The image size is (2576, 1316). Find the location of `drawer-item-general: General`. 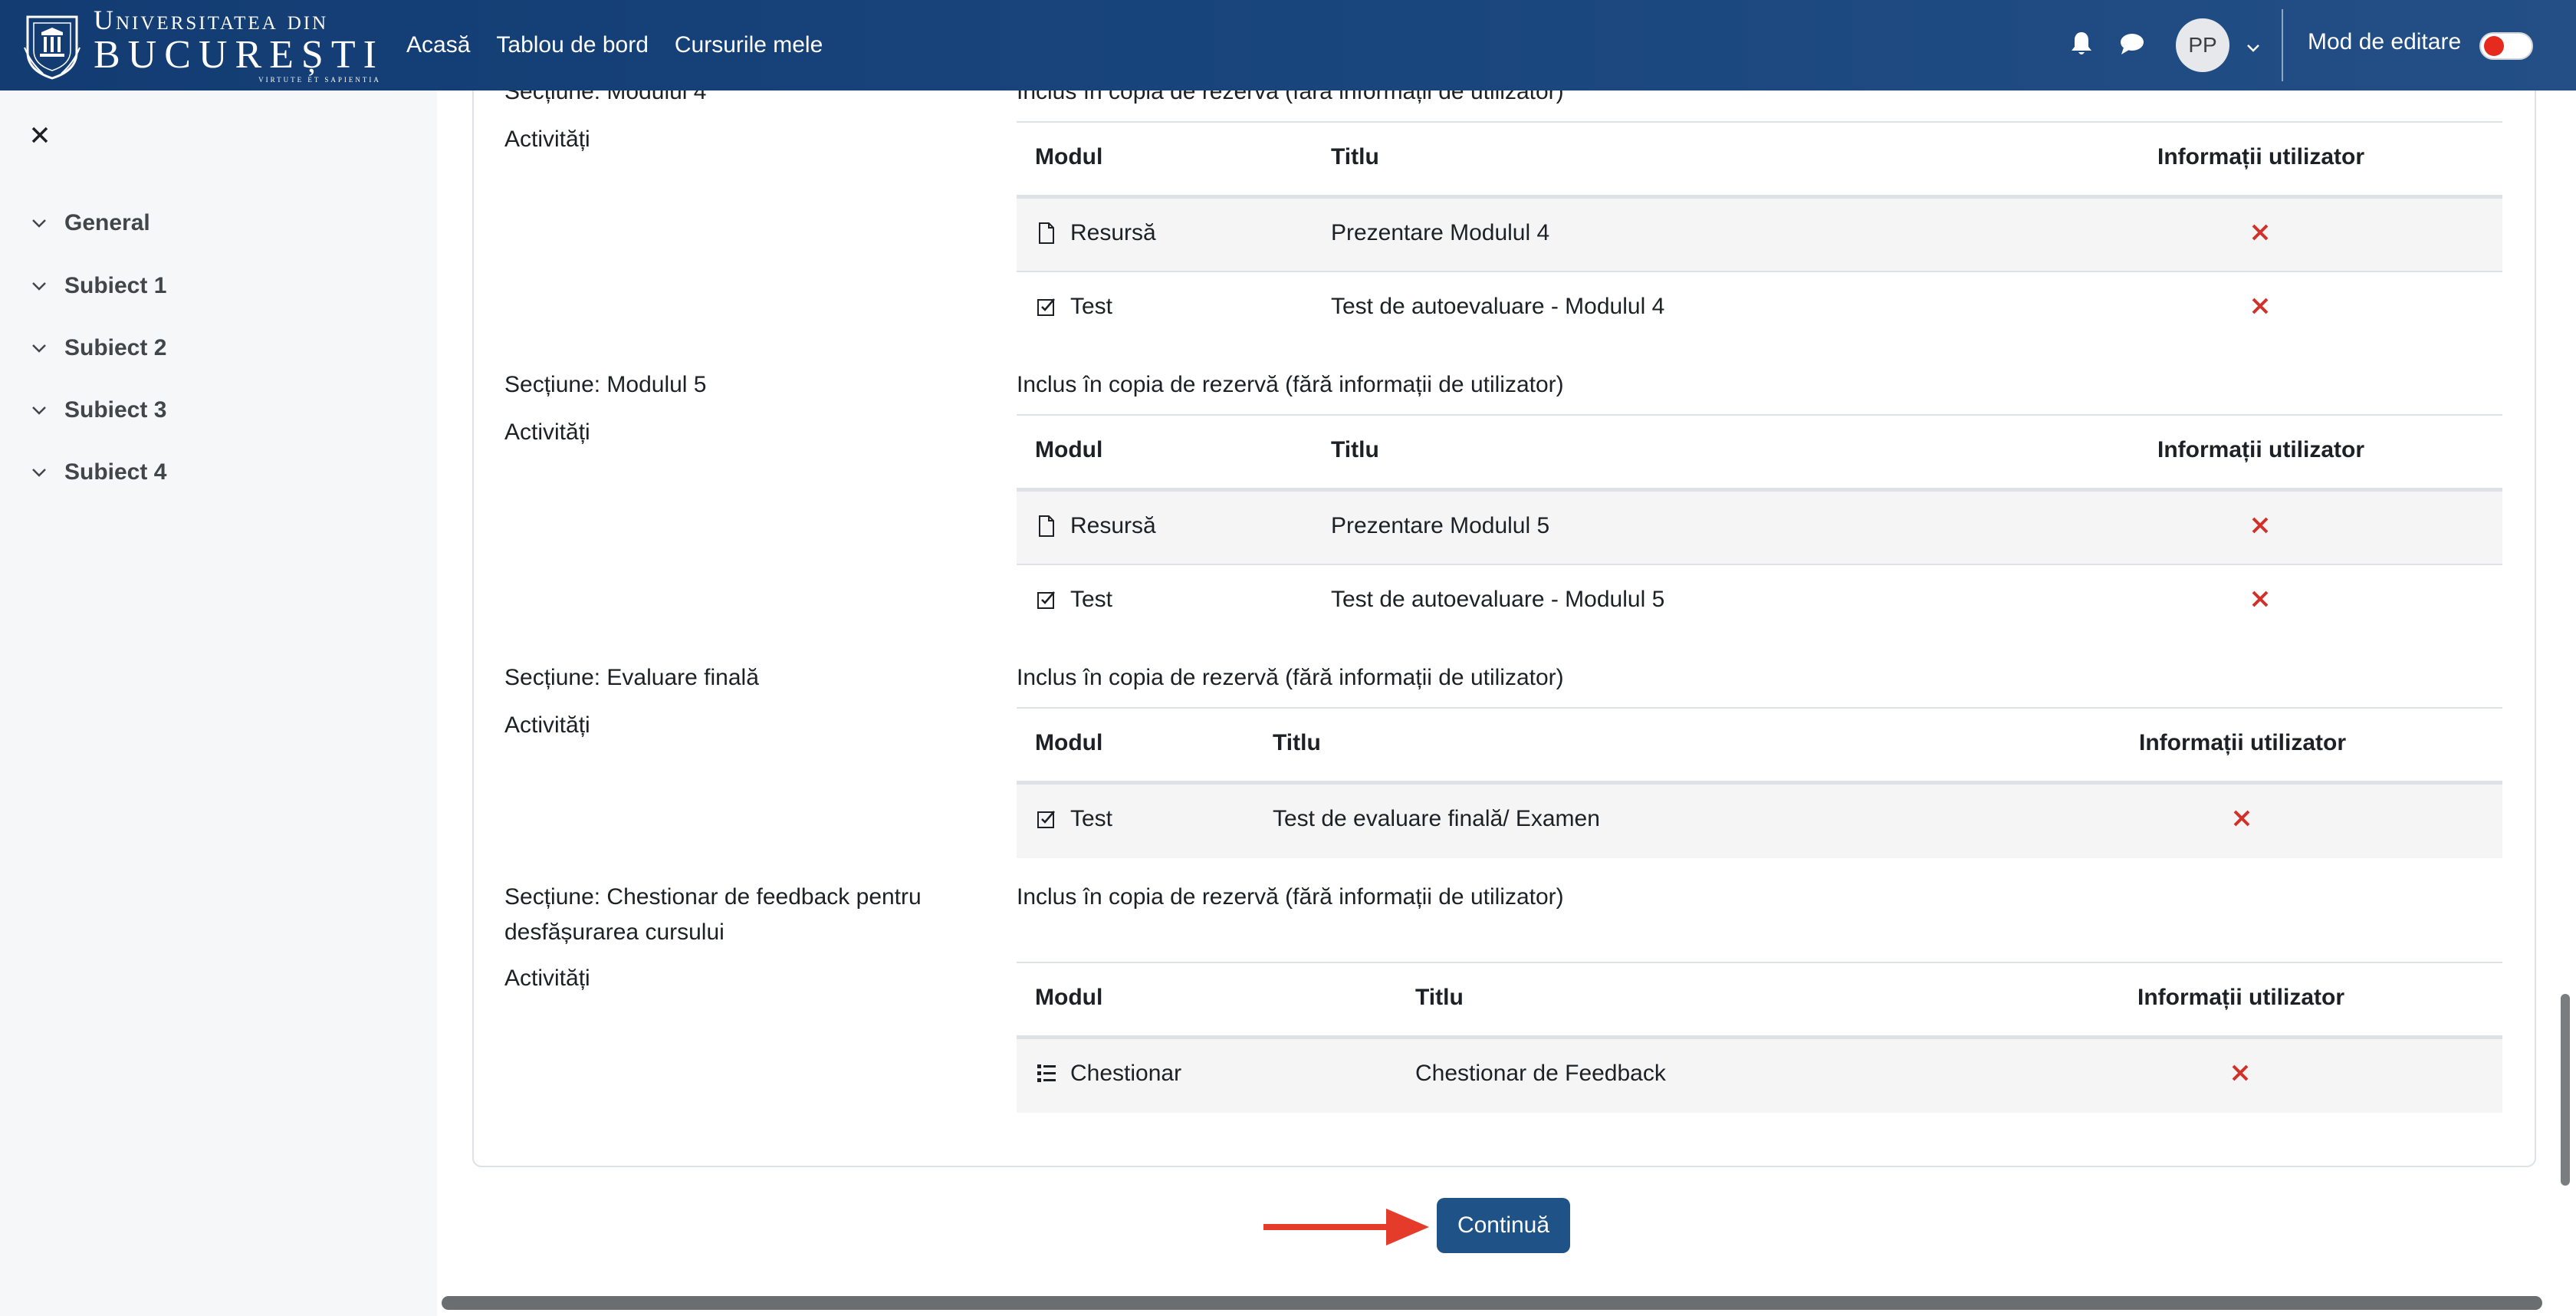

drawer-item-general: General is located at coordinates (89, 223).